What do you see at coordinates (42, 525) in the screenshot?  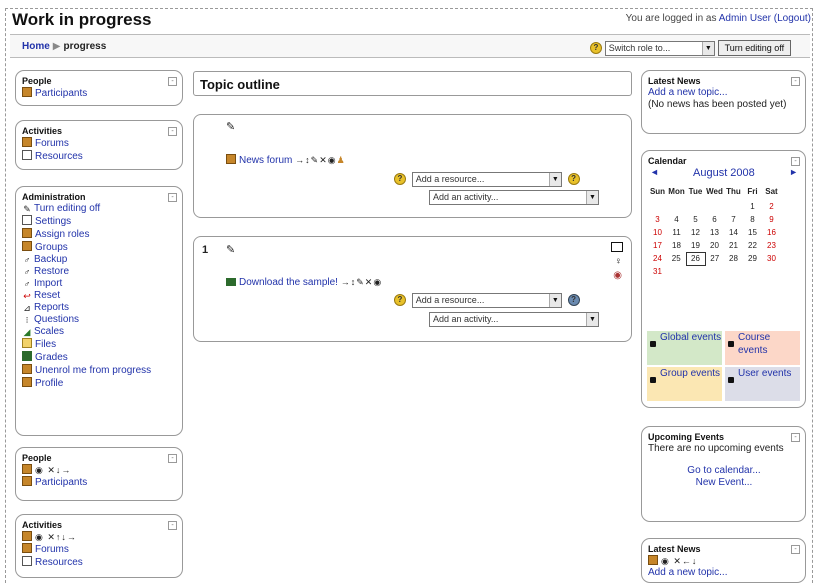 I see `activities2-title: Activities` at bounding box center [42, 525].